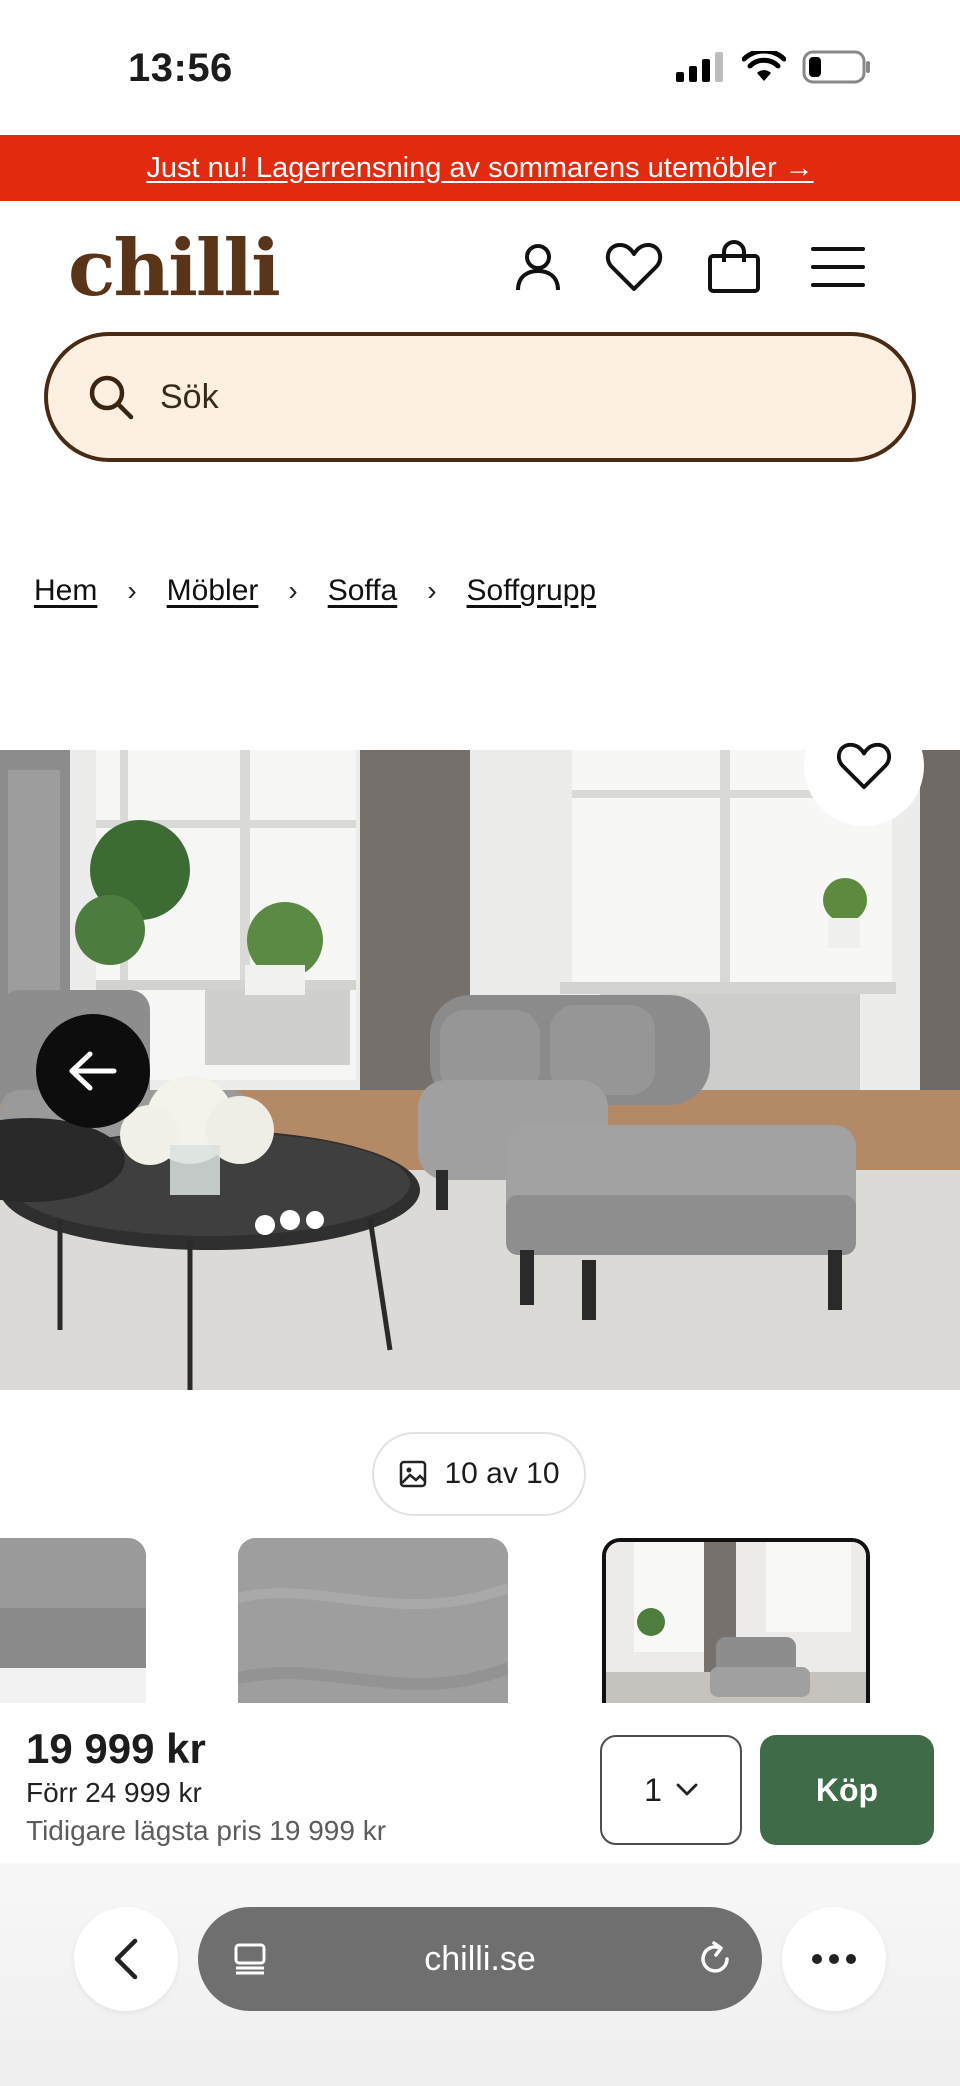 Image resolution: width=960 pixels, height=2086 pixels. I want to click on logo: chilli, so click(174, 268).